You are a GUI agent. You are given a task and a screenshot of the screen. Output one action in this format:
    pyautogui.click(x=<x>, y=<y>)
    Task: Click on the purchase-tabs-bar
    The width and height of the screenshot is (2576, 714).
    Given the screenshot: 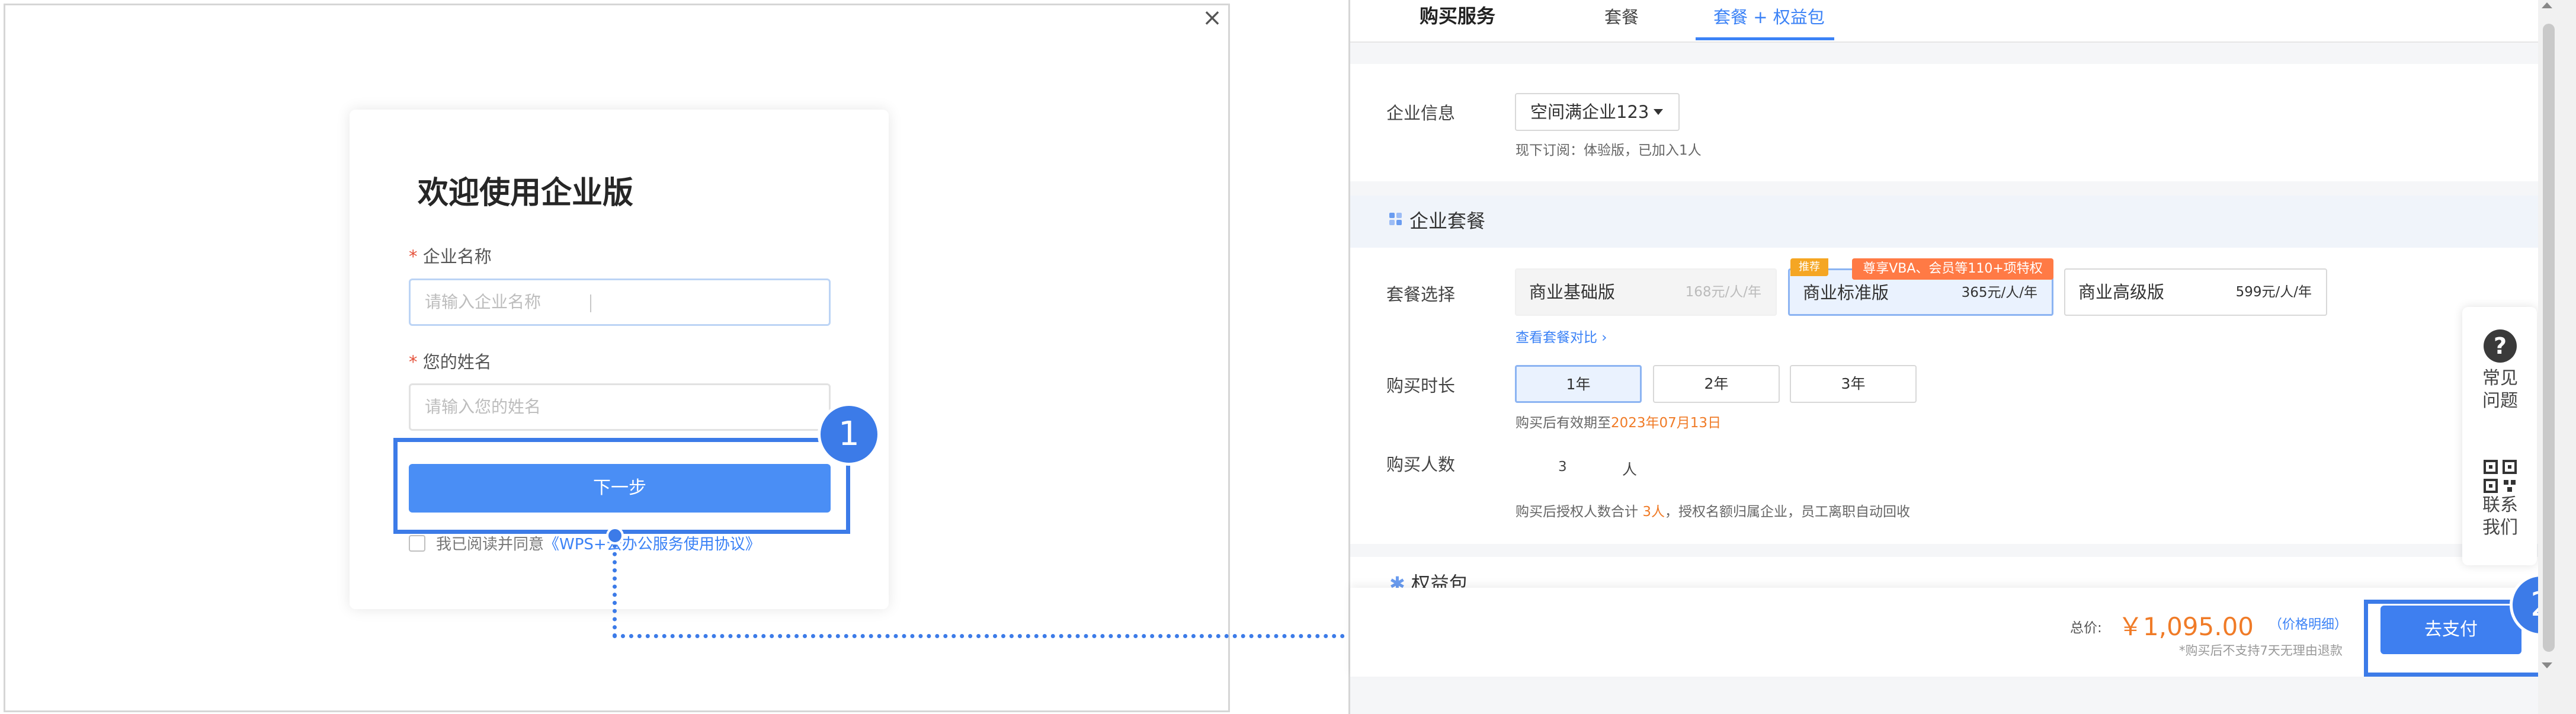 What is the action you would take?
    pyautogui.click(x=1944, y=21)
    